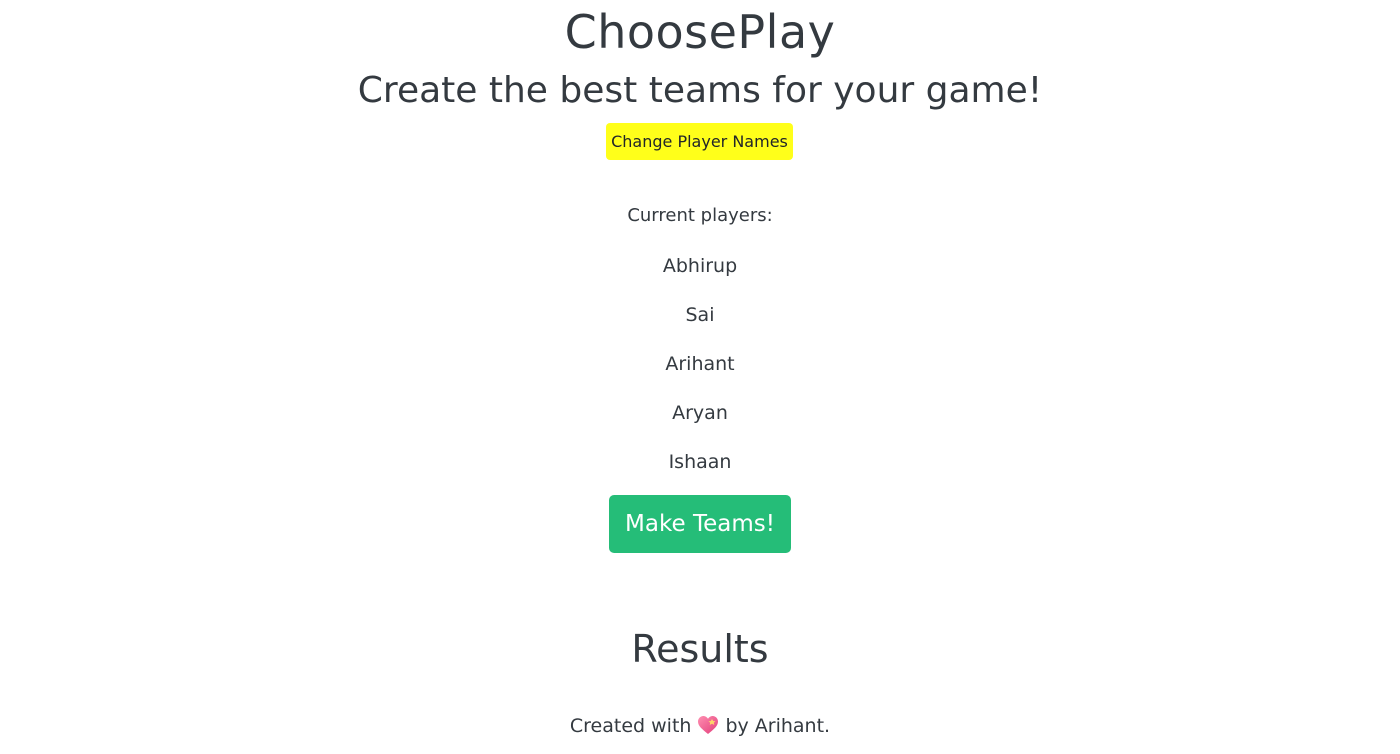 The image size is (1400, 754). Describe the element at coordinates (700, 649) in the screenshot. I see `results-heading: Results` at that location.